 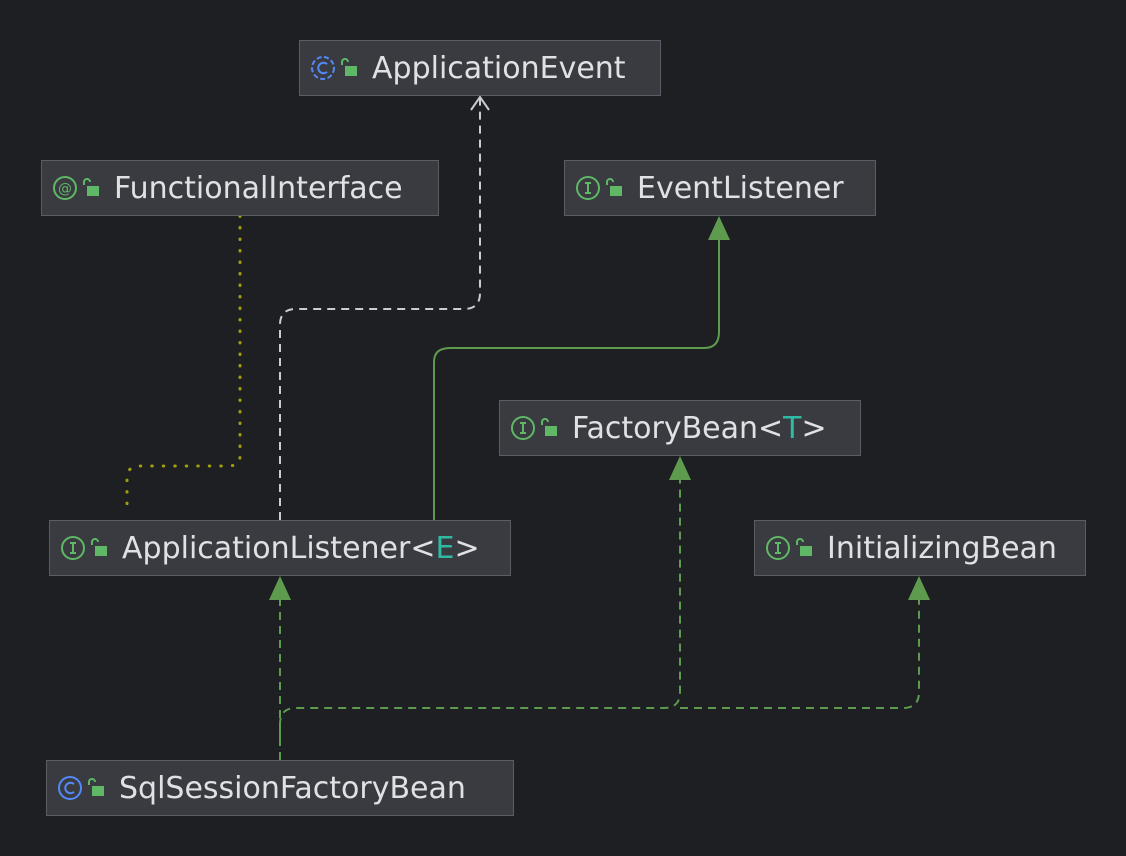 I want to click on node-initializing-bean: InitializingBean, so click(x=920, y=548).